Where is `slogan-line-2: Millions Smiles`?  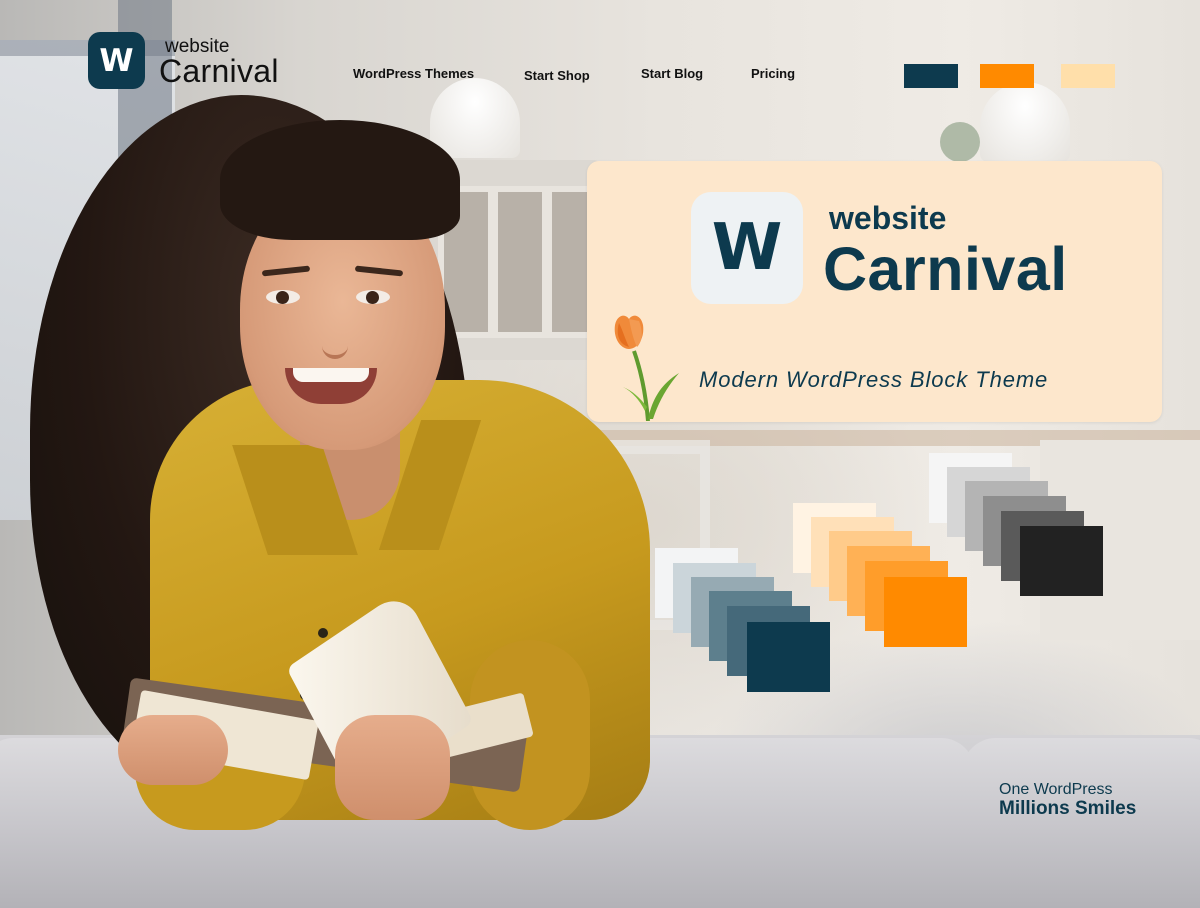
slogan-line-2: Millions Smiles is located at coordinates (1068, 808).